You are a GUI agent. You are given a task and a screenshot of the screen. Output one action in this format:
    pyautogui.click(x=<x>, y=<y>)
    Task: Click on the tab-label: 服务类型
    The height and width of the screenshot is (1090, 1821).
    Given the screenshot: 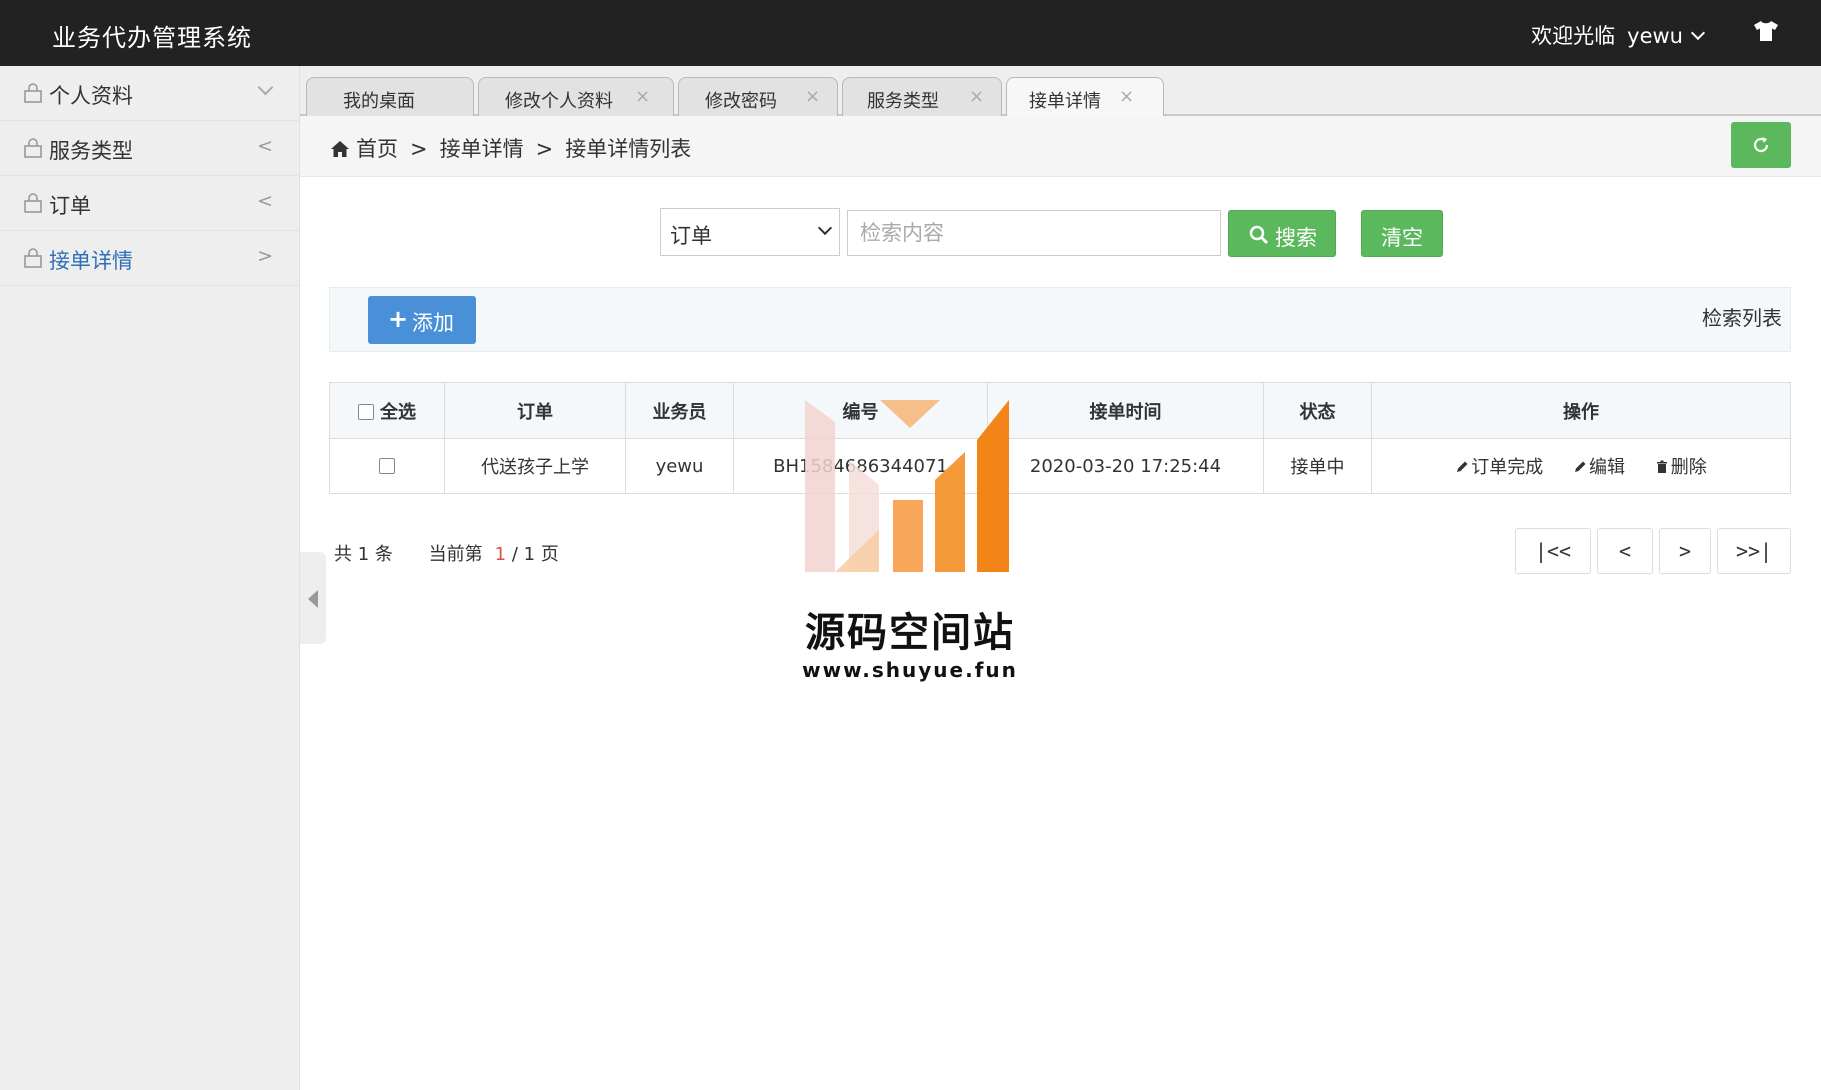 What is the action you would take?
    pyautogui.click(x=903, y=101)
    